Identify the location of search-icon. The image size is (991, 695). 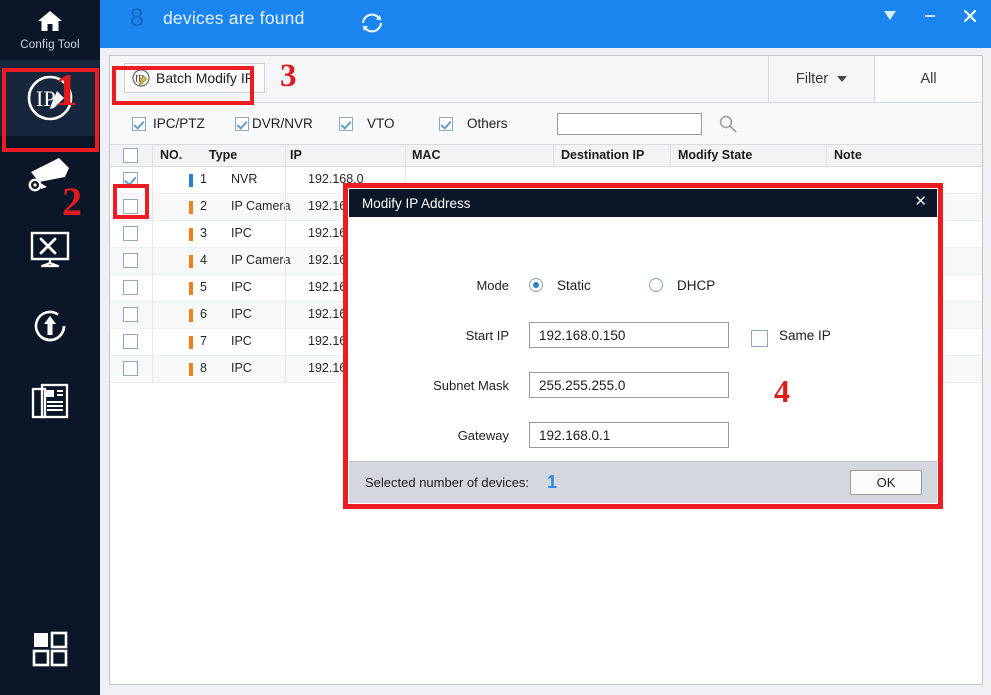
(728, 126).